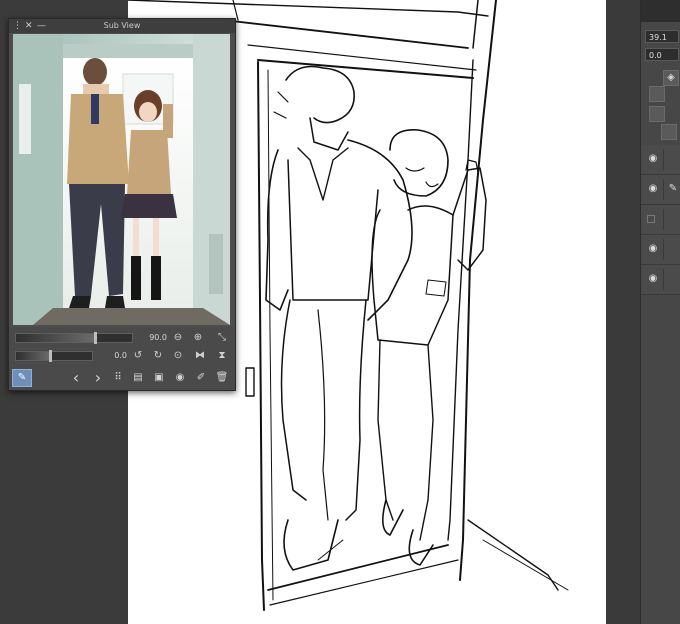  What do you see at coordinates (222, 338) in the screenshot?
I see `fit-to-window-icon: ⤡` at bounding box center [222, 338].